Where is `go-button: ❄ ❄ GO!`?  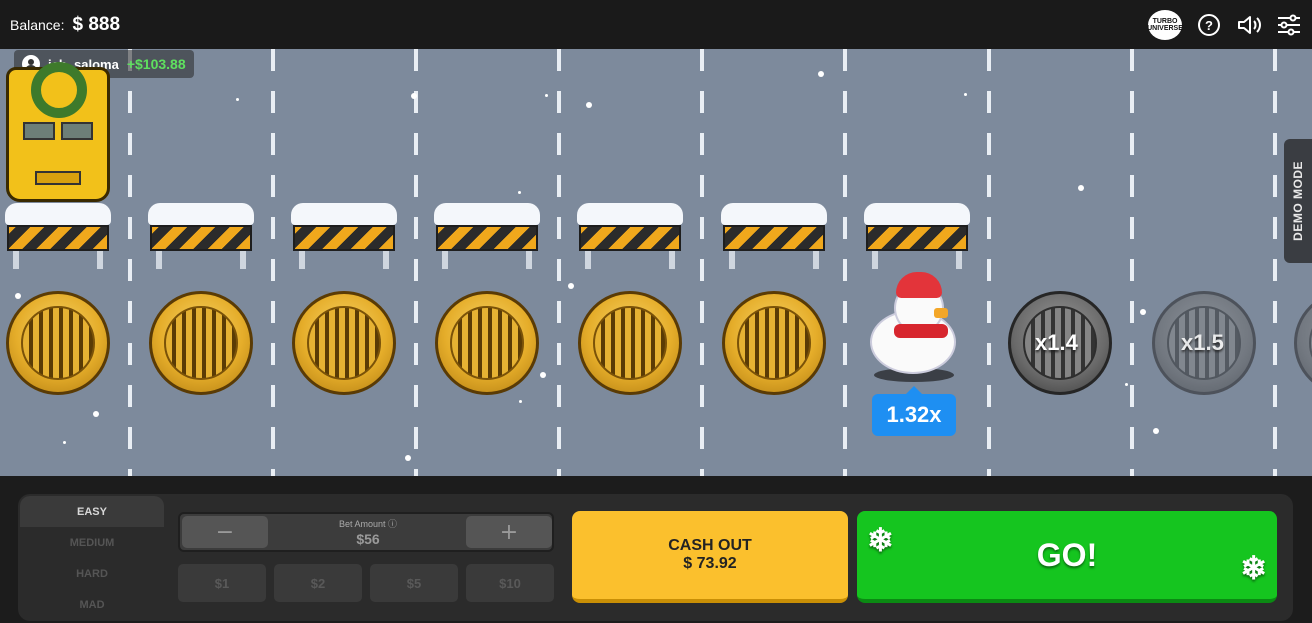 go-button: ❄ ❄ GO! is located at coordinates (1067, 557).